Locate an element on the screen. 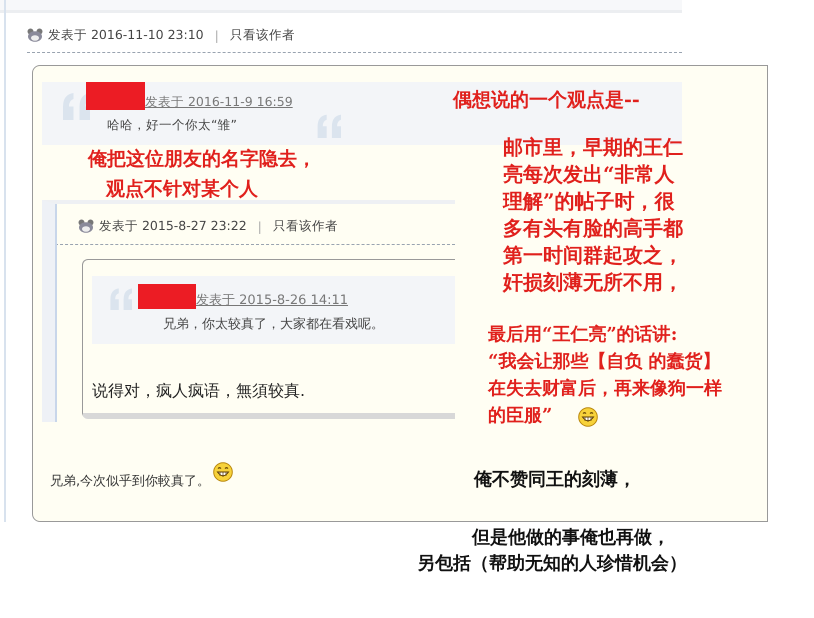 The width and height of the screenshot is (814, 618). annotation-text: “我会让那些【自负 的蠢货】 is located at coordinates (604, 362).